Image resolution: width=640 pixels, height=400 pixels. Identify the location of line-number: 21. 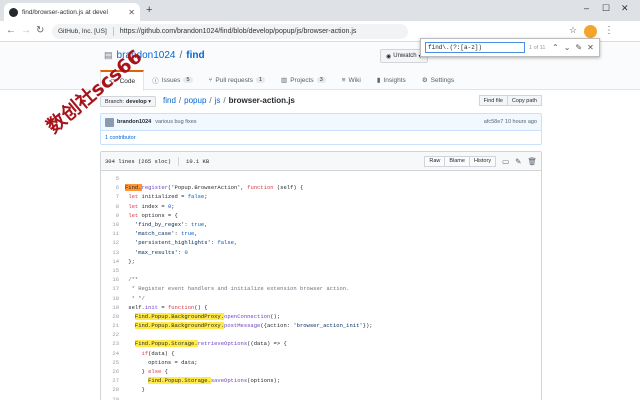
(113, 325).